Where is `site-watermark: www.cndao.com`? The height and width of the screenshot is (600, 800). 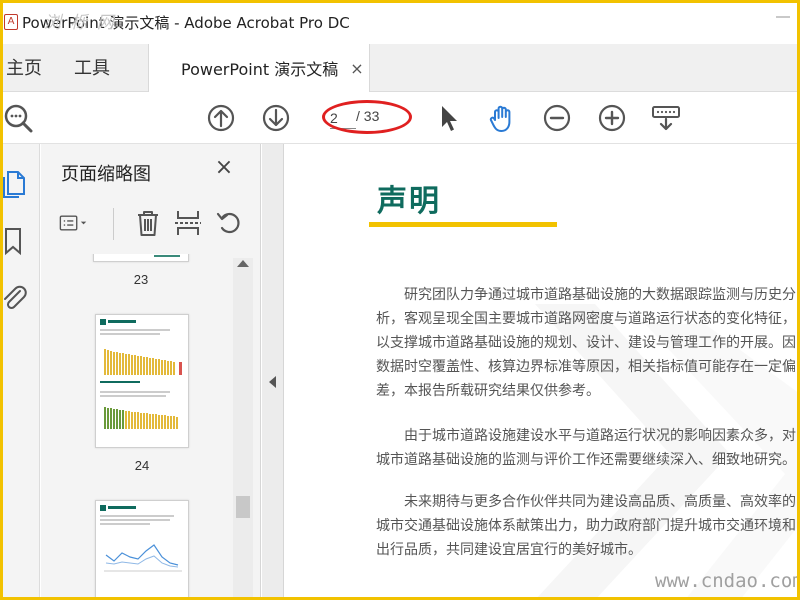 site-watermark: www.cndao.com is located at coordinates (727, 581).